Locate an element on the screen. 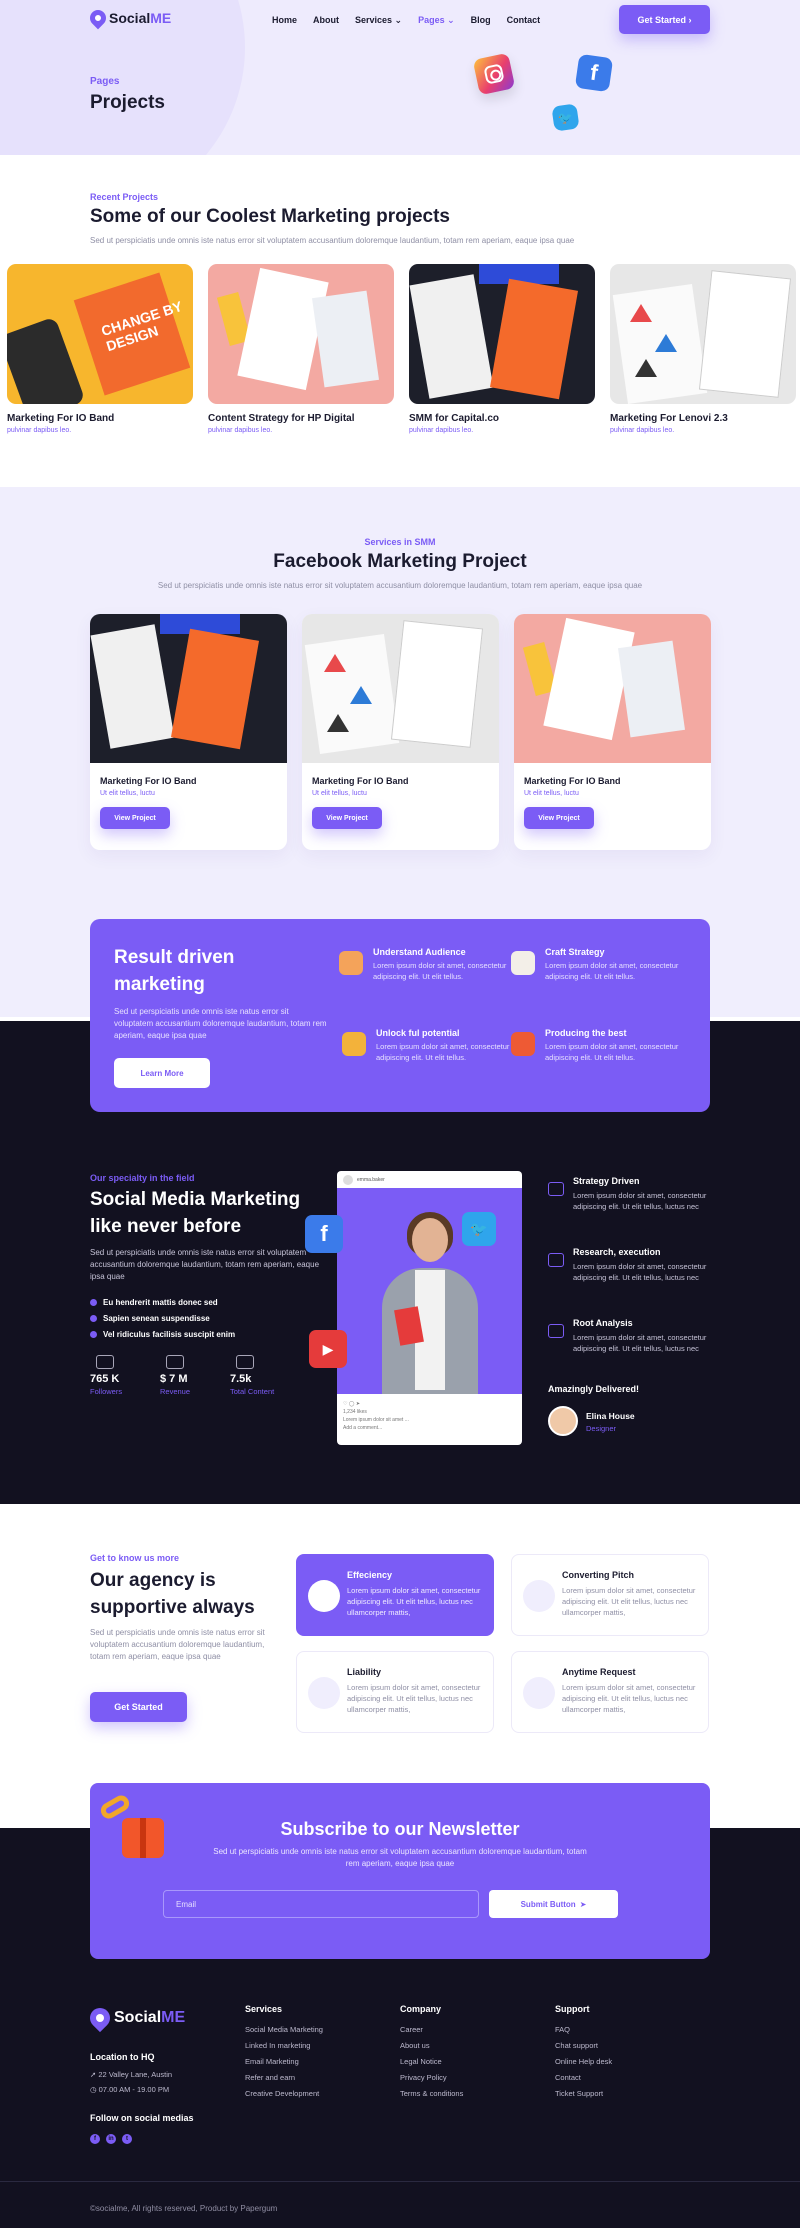 The image size is (800, 2228). footer-link: Online Help desk is located at coordinates (583, 2061).